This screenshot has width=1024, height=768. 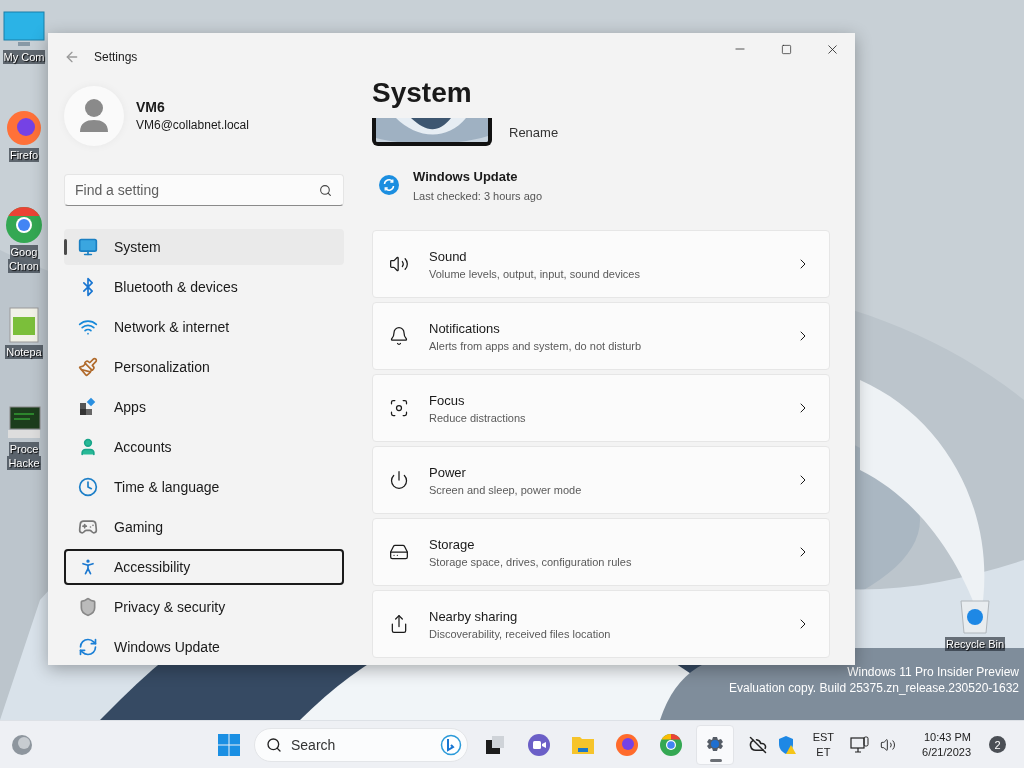 What do you see at coordinates (823, 752) in the screenshot?
I see `timezone-text: ET` at bounding box center [823, 752].